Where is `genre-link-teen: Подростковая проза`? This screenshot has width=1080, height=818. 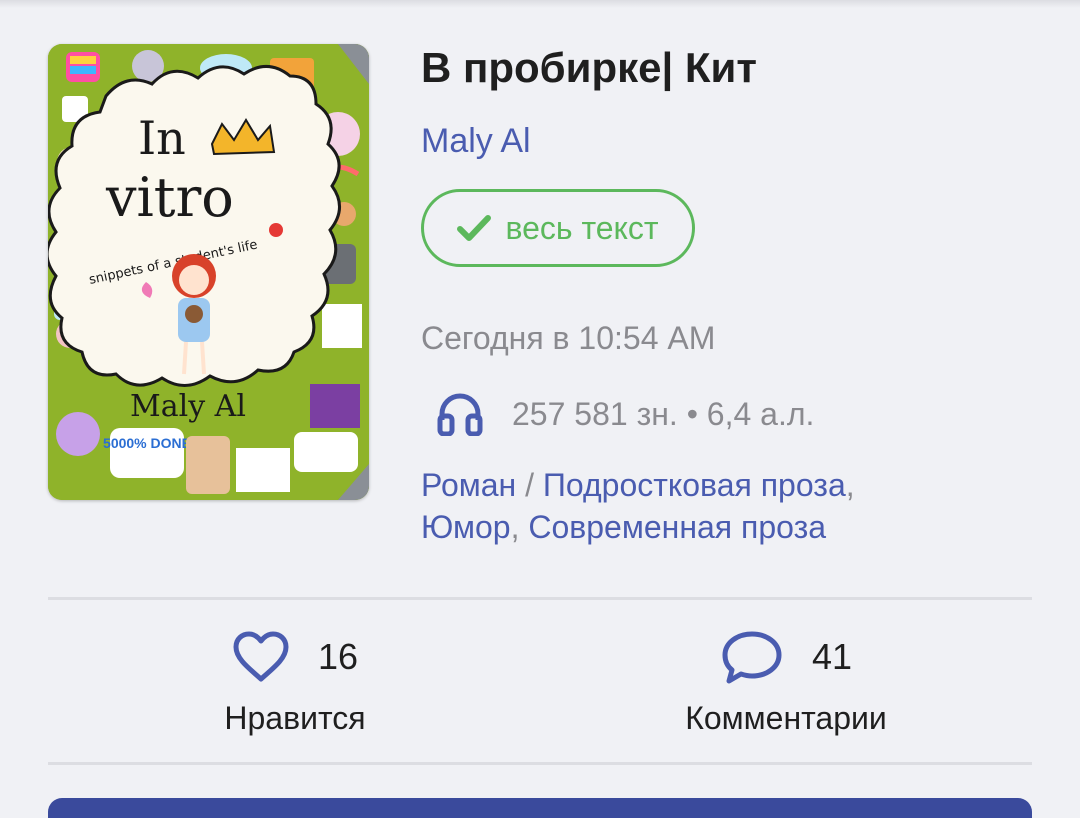 genre-link-teen: Подростковая проза is located at coordinates (694, 485).